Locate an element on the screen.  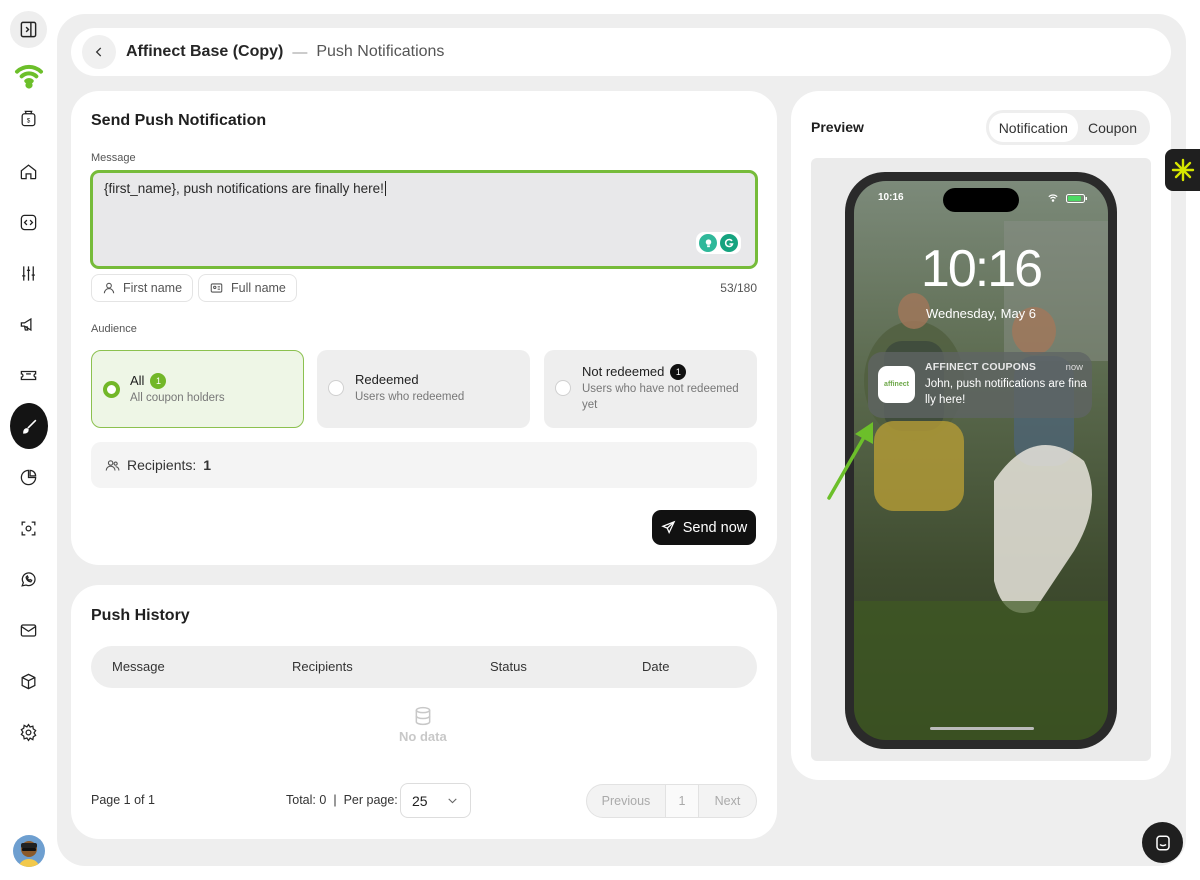
page-info: Page 1 of 1 is located at coordinates (123, 800).